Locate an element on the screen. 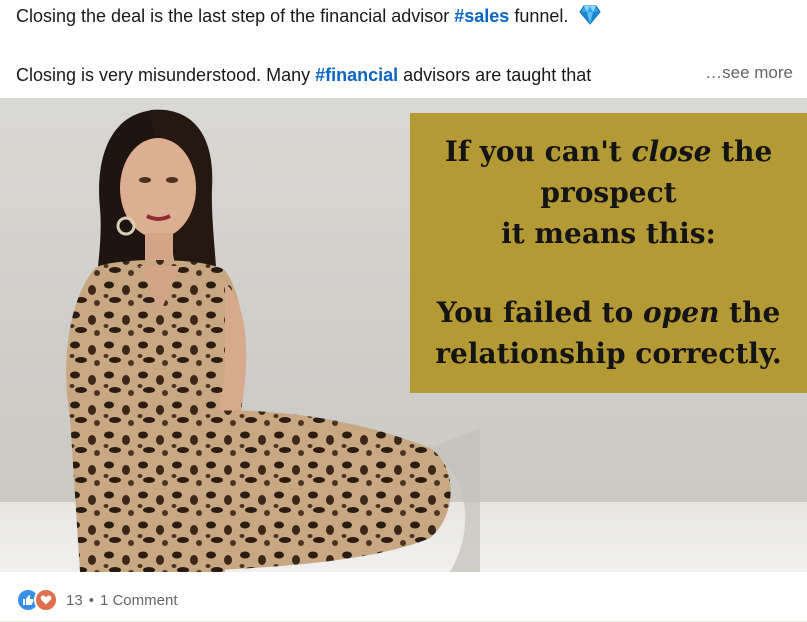 The width and height of the screenshot is (807, 622). see-more-link: …see more is located at coordinates (745, 73).